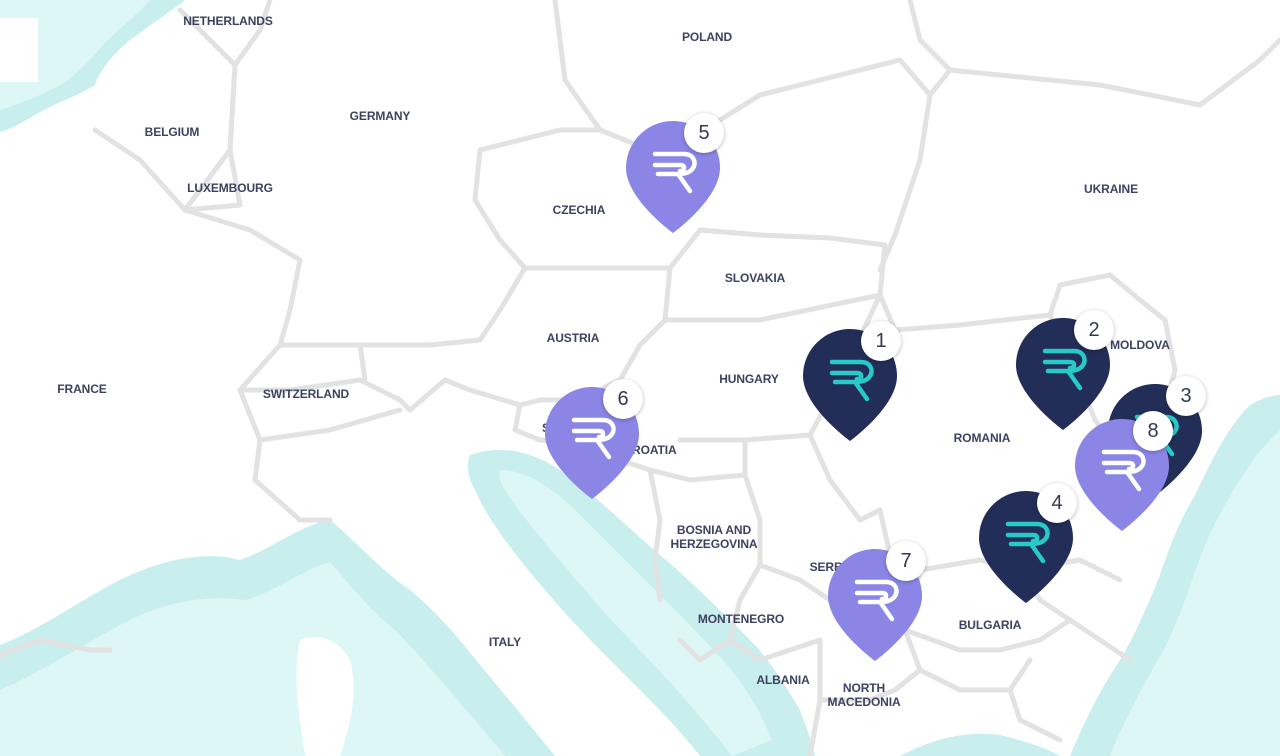  Describe the element at coordinates (594, 439) in the screenshot. I see `location-marker-6: 6` at that location.